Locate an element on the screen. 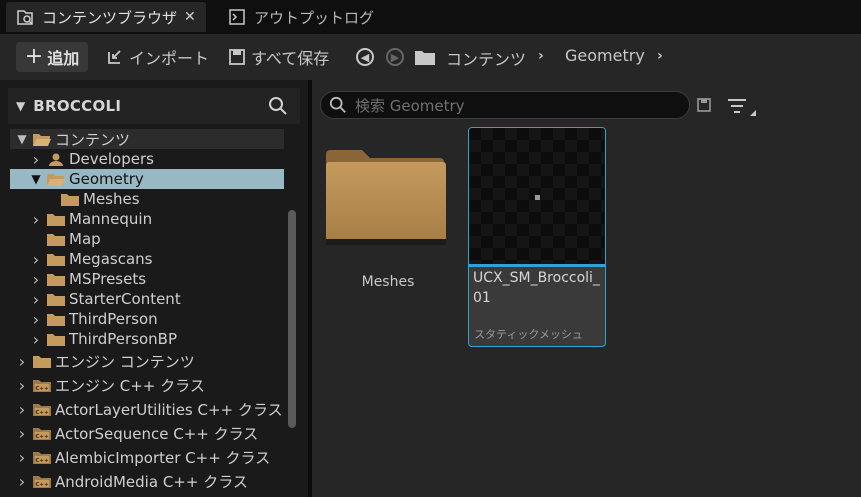 This screenshot has height=497, width=861. sources-header: ▼ BROCCOLI is located at coordinates (154, 106).